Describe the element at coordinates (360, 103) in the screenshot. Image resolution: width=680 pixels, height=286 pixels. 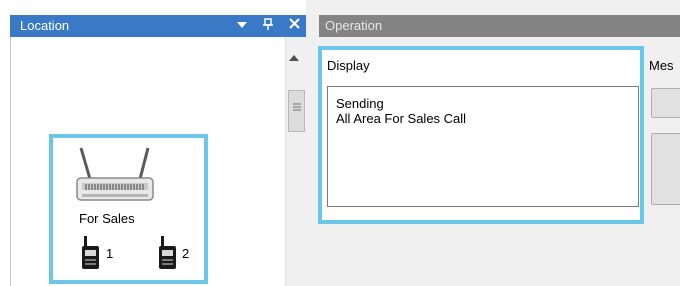
I see `display-text-line: Sending` at that location.